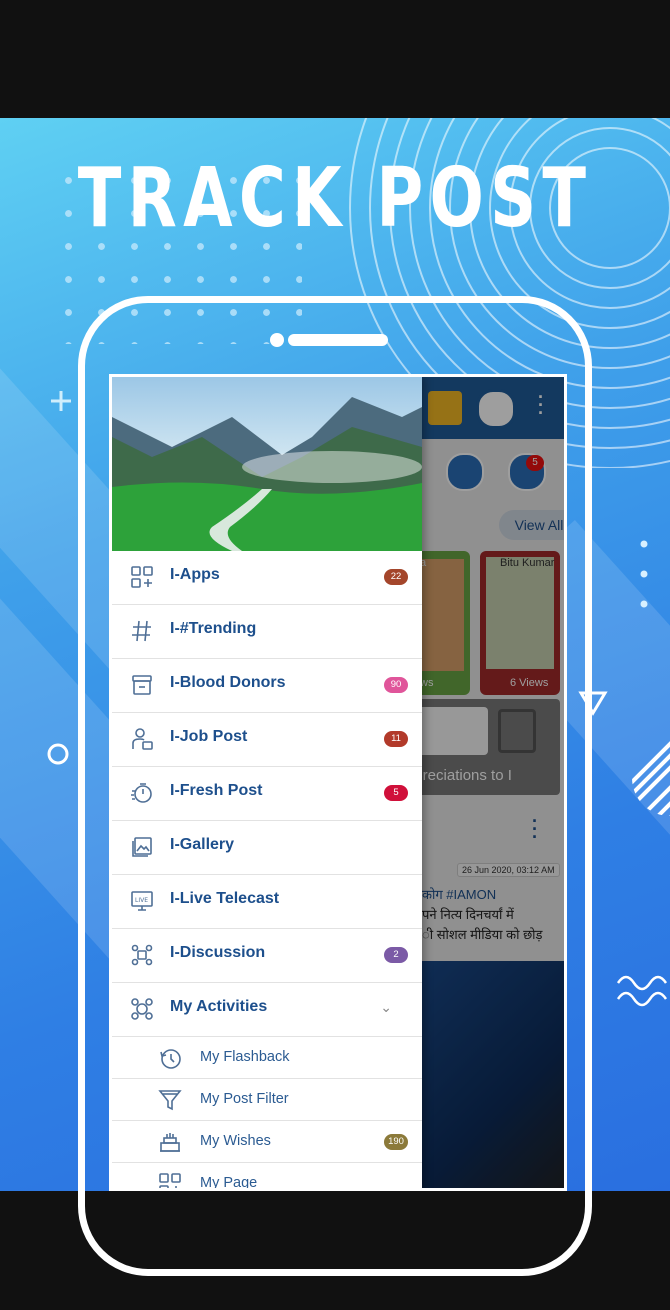 This screenshot has height=1310, width=670. What do you see at coordinates (142, 577) in the screenshot?
I see `apps-grid-icon` at bounding box center [142, 577].